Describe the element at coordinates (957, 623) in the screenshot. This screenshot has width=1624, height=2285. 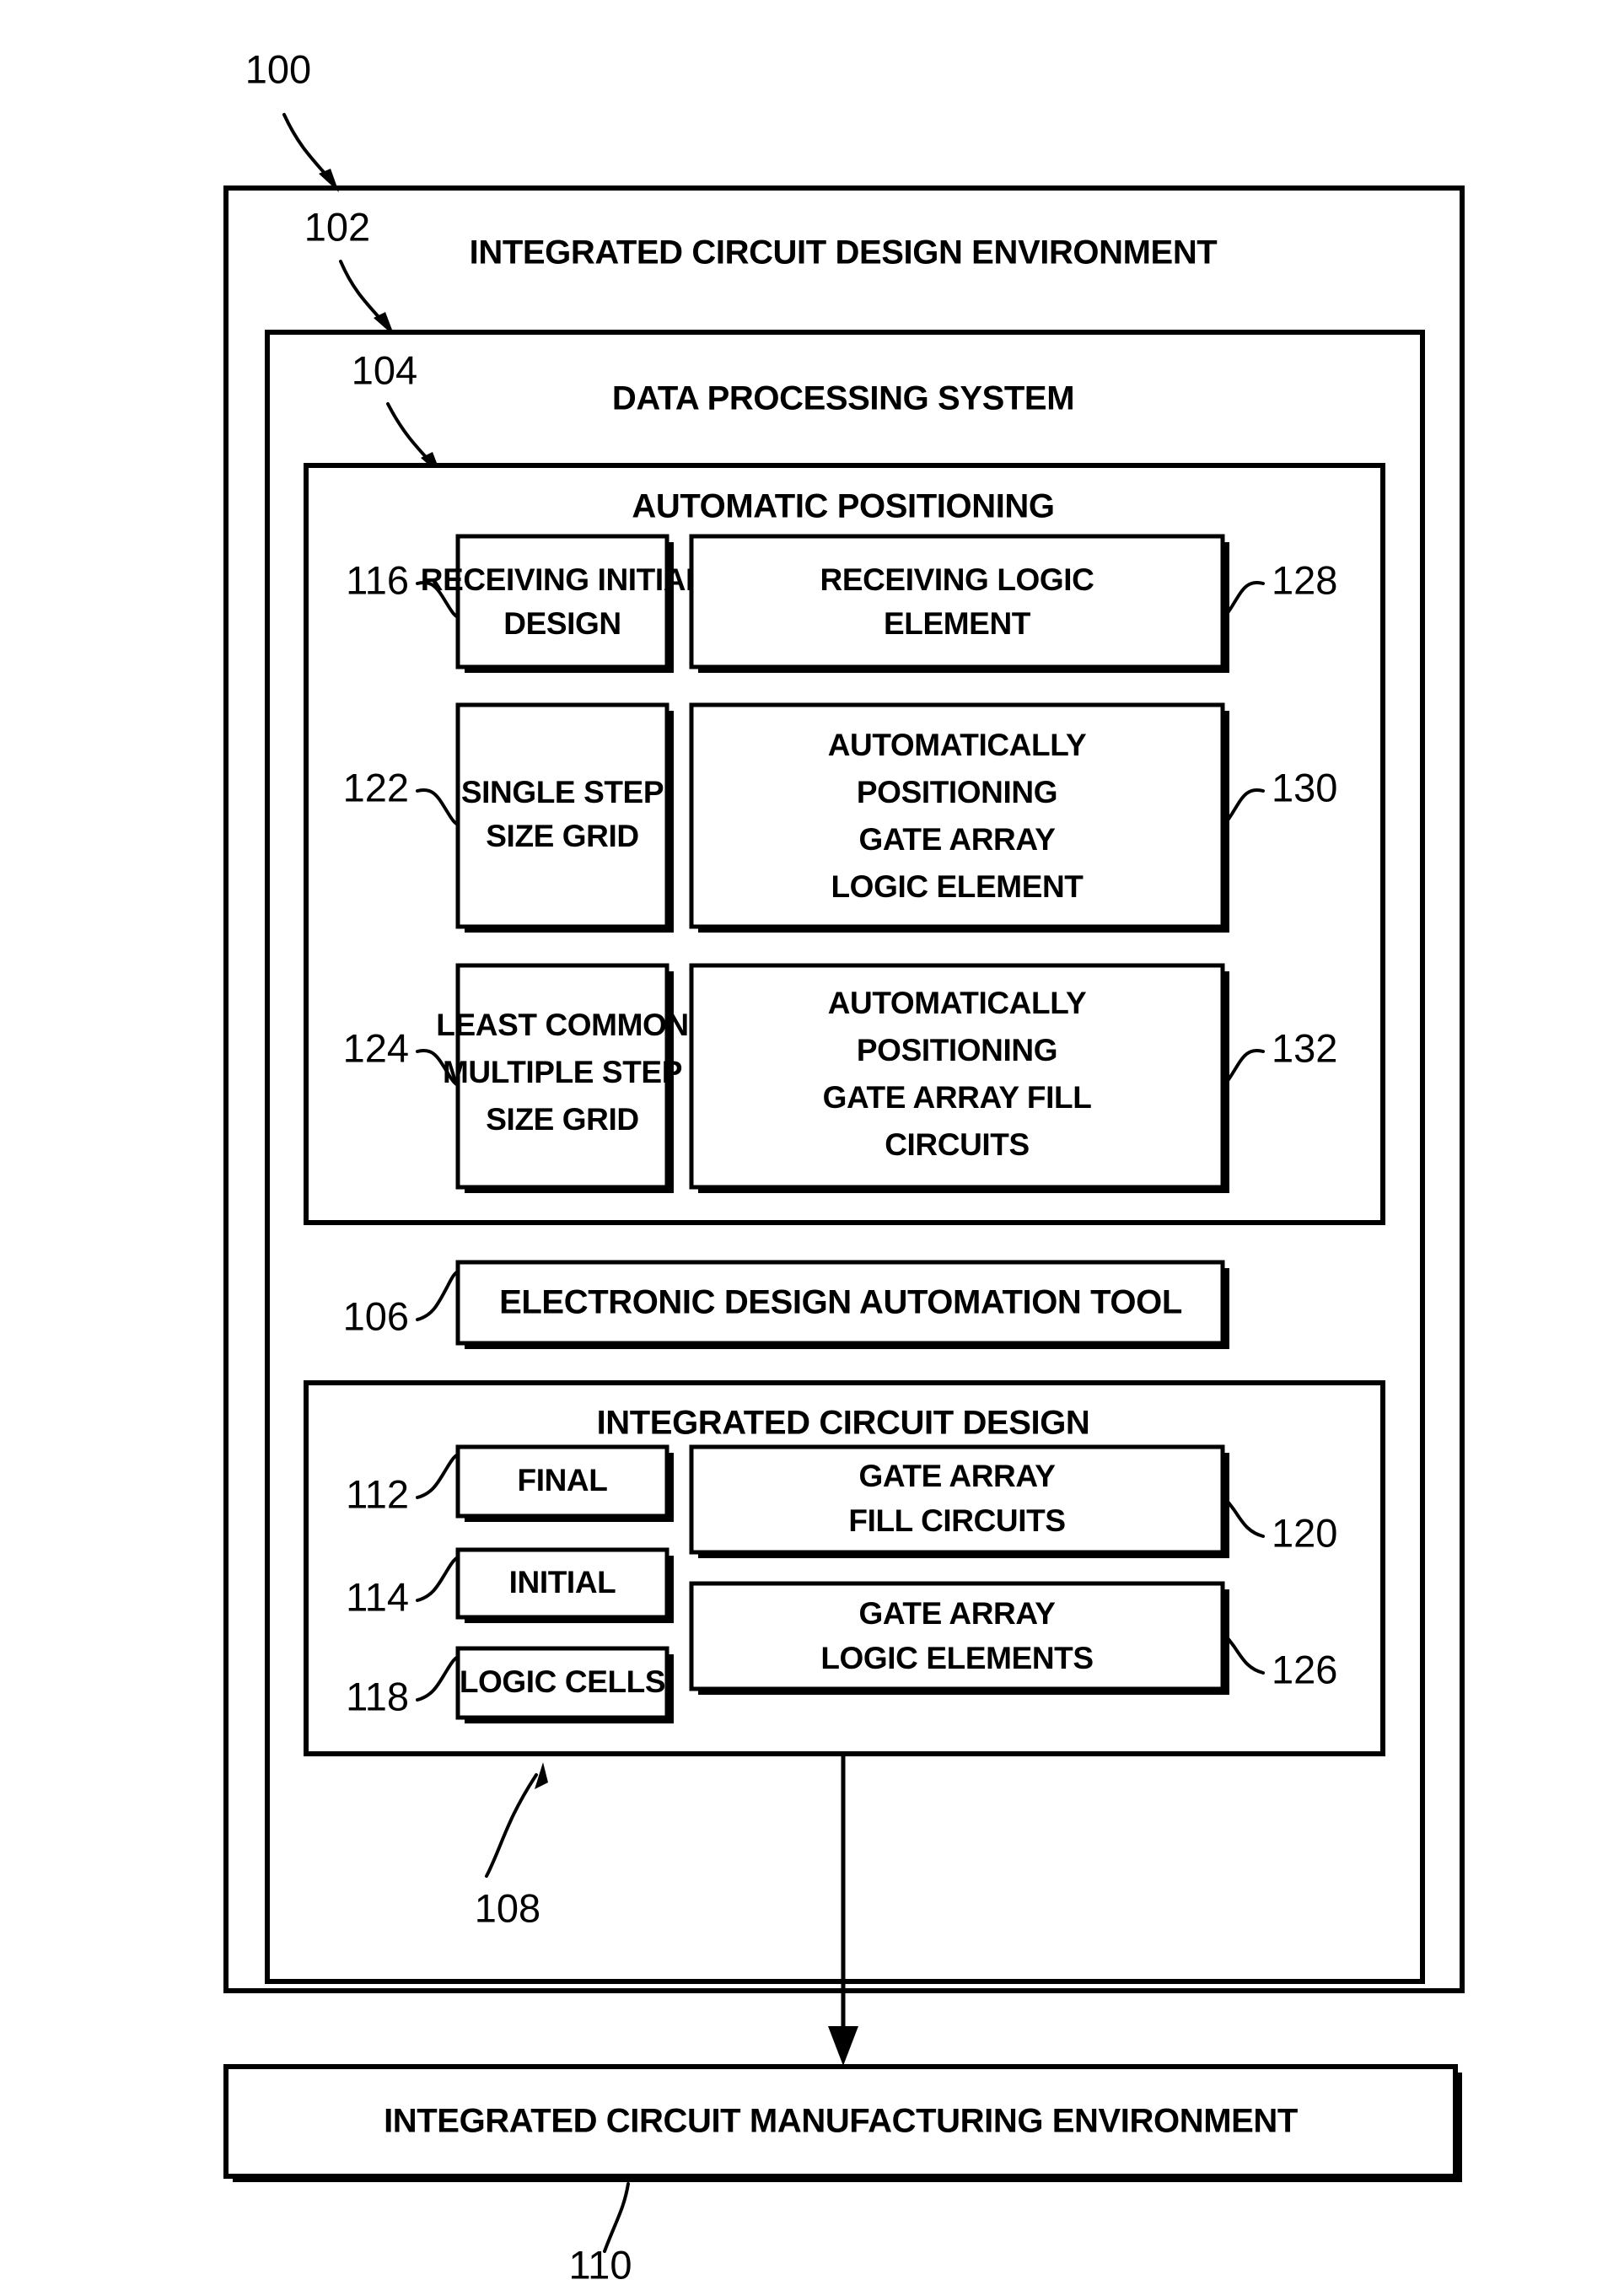
I see `label-receiving-logic-element-line2: ELEMENT` at that location.